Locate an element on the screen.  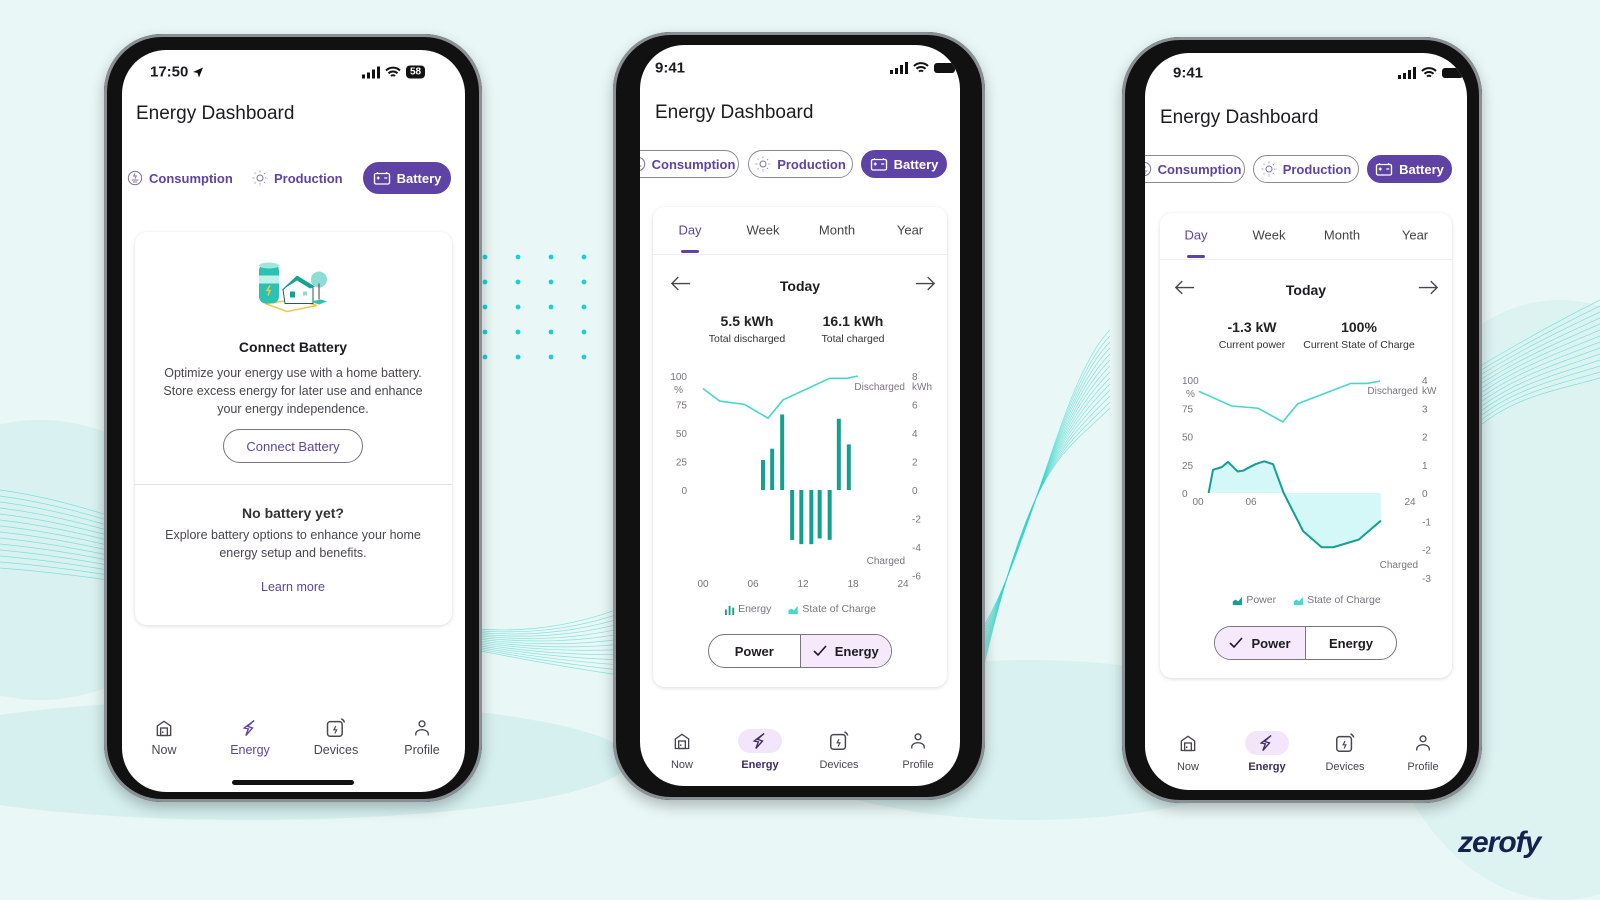
status-time: 17:50 is located at coordinates (177, 72).